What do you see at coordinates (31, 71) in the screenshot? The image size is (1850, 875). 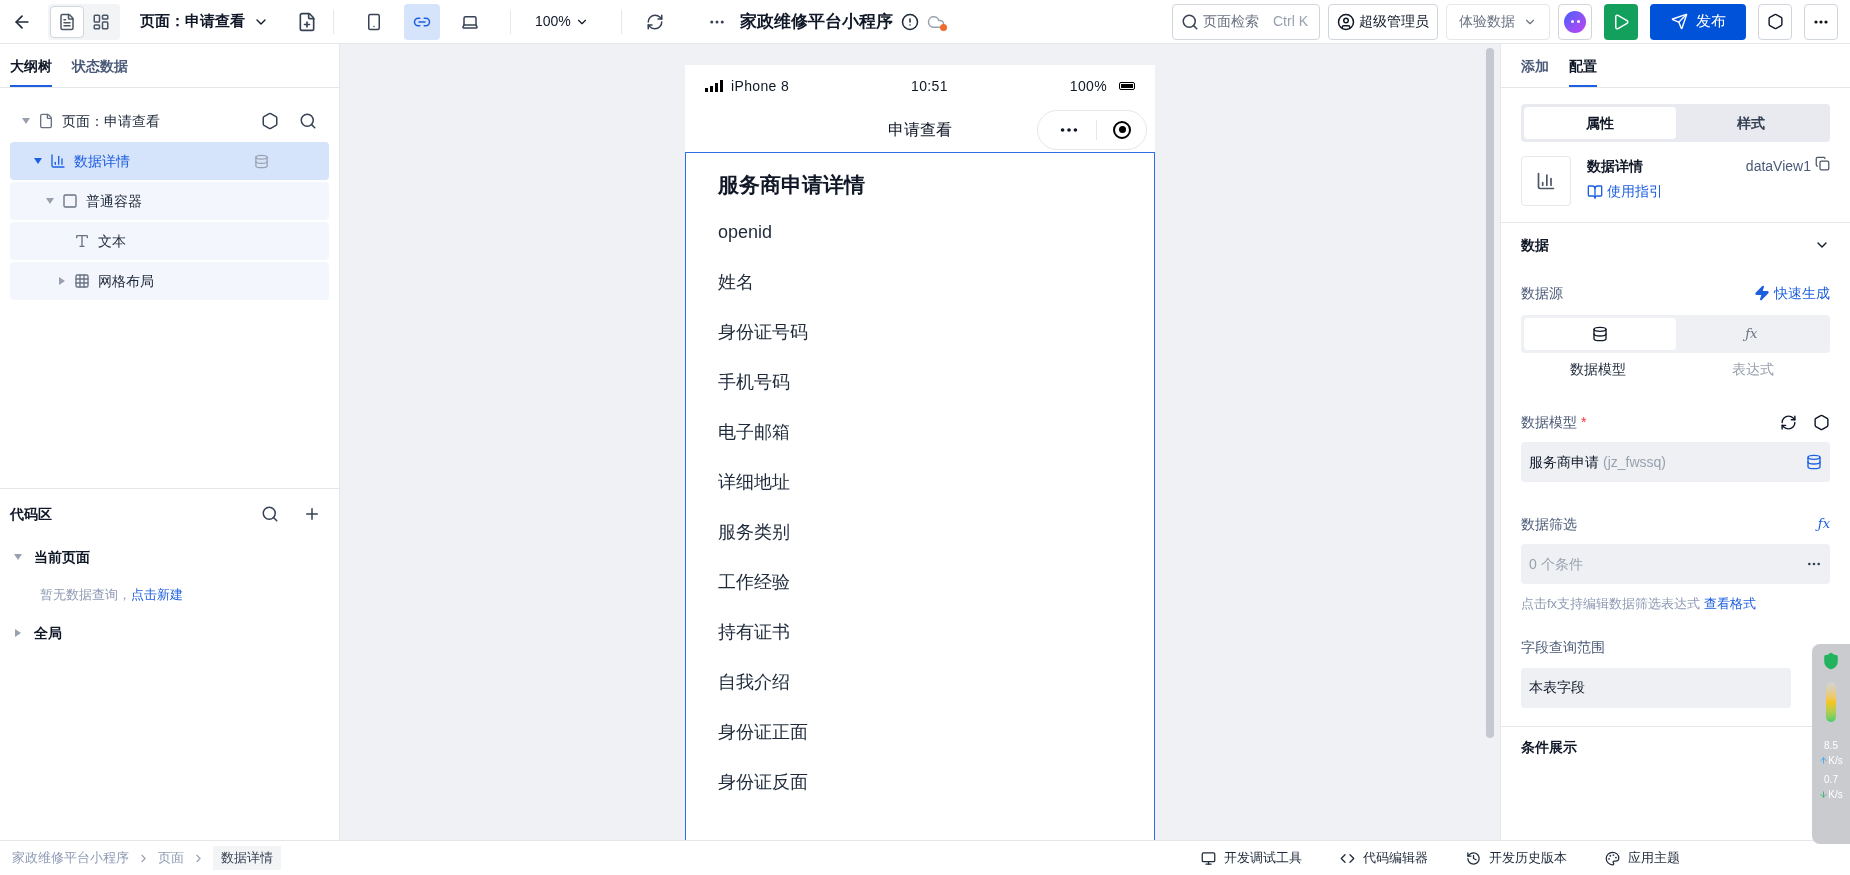 I see `panel-tab: 大纲树` at bounding box center [31, 71].